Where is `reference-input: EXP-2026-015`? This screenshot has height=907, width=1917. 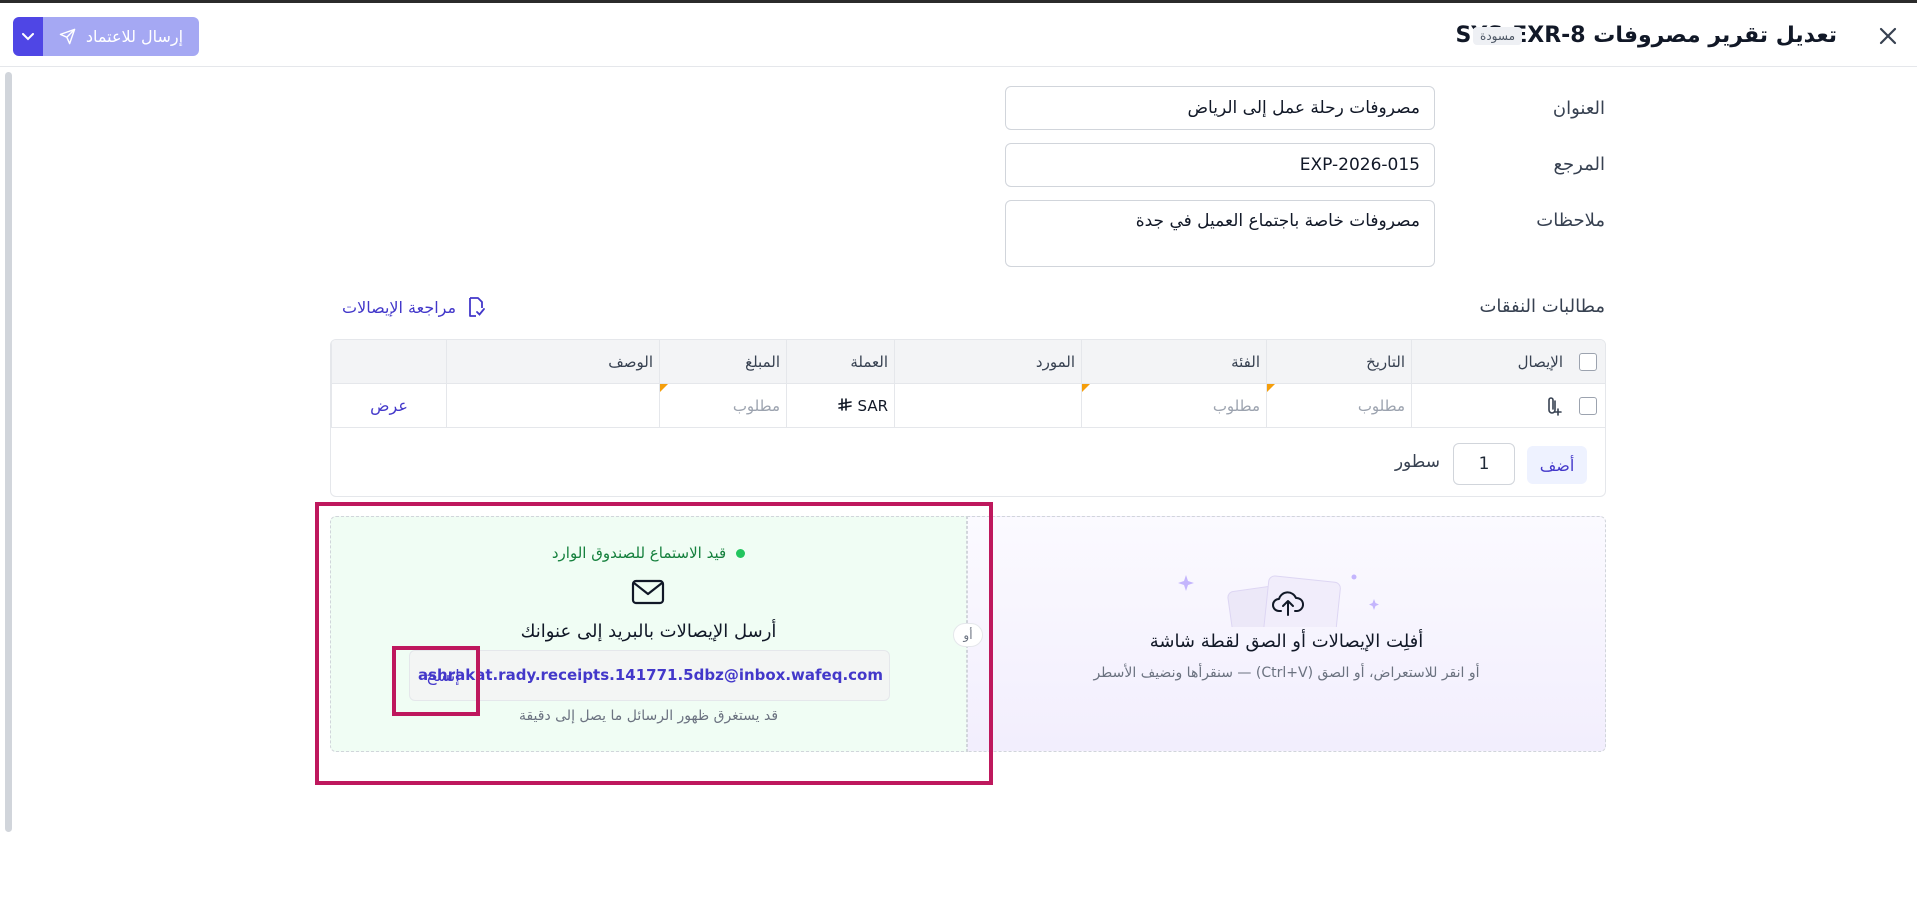 reference-input: EXP-2026-015 is located at coordinates (1220, 165).